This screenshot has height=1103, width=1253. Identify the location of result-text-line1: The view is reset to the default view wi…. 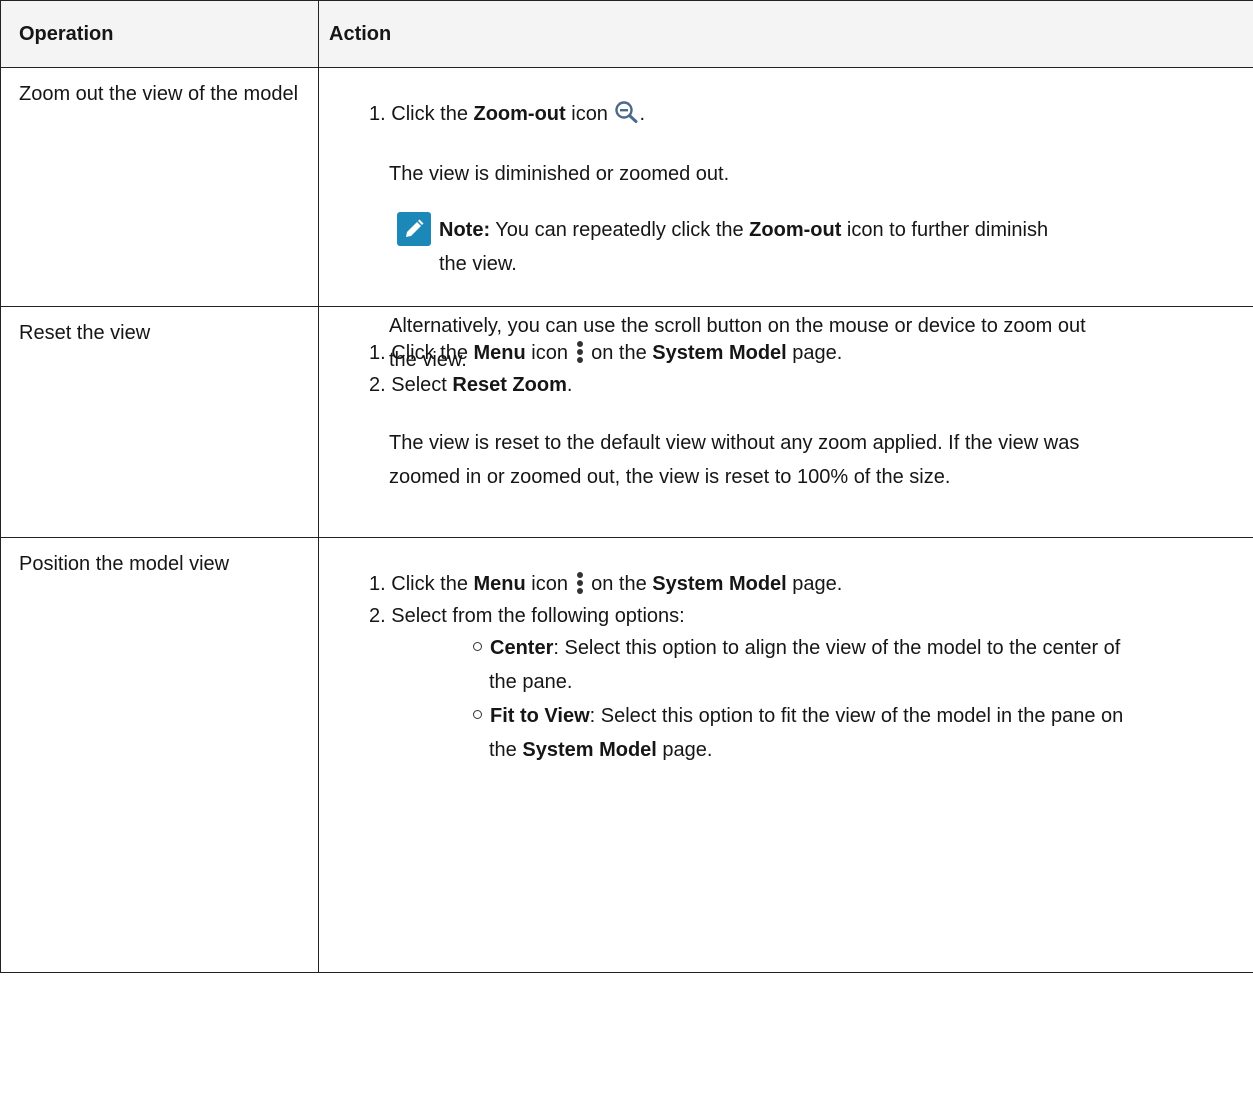
(734, 443).